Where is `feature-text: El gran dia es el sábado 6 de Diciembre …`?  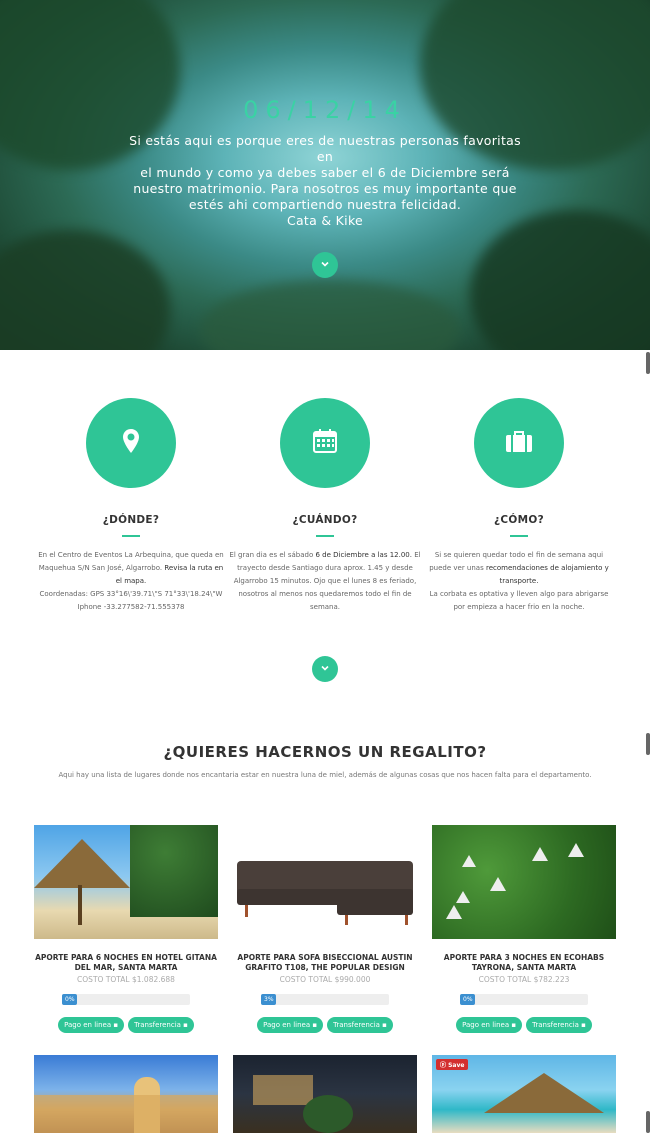 feature-text: El gran dia es el sábado 6 de Diciembre … is located at coordinates (325, 581).